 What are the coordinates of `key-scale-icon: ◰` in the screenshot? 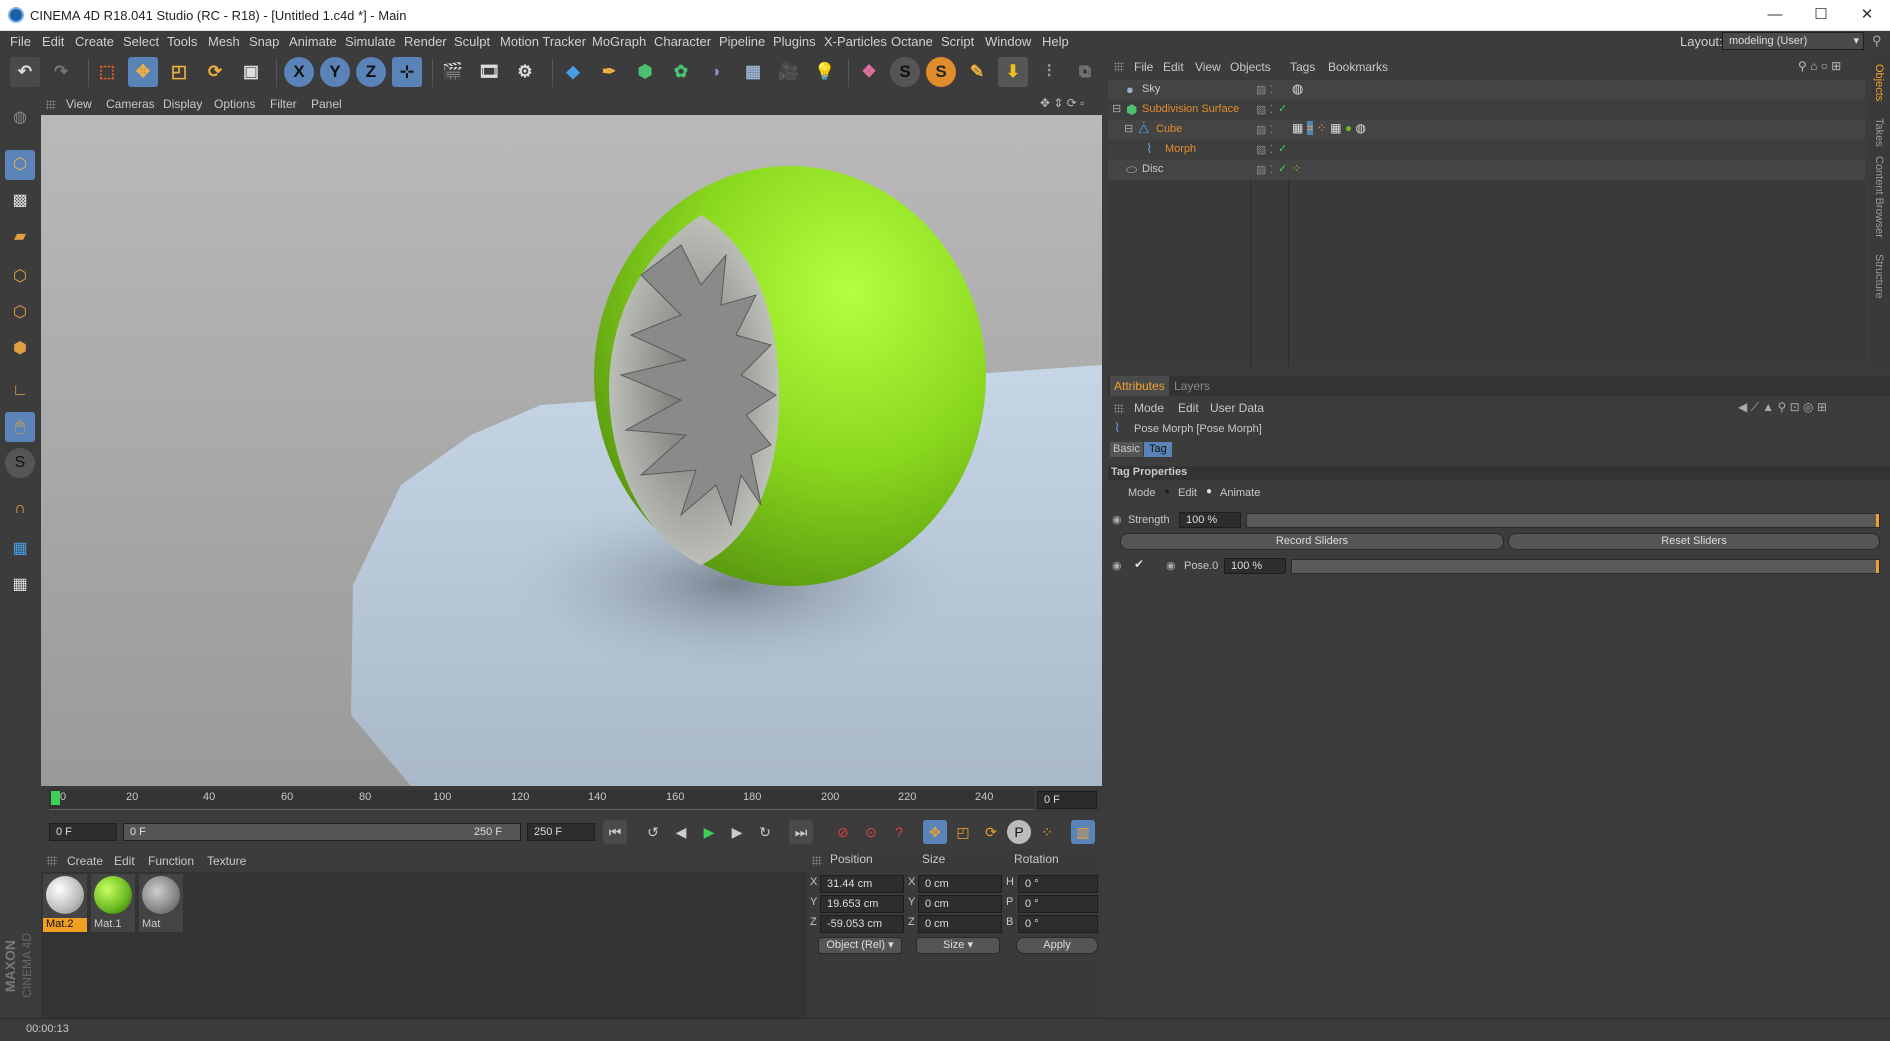 It's located at (963, 832).